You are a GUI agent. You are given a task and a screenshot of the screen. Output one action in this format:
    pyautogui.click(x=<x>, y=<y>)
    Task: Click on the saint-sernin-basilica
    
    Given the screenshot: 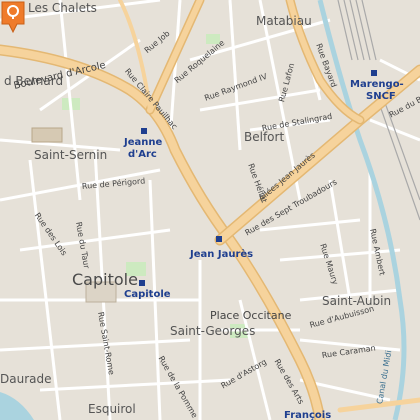 What is the action you would take?
    pyautogui.click(x=47, y=135)
    